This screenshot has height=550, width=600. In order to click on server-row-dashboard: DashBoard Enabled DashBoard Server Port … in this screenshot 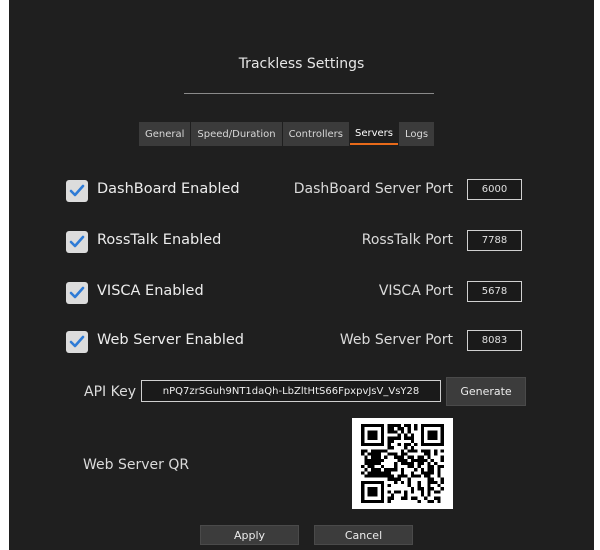, I will do `click(301, 191)`.